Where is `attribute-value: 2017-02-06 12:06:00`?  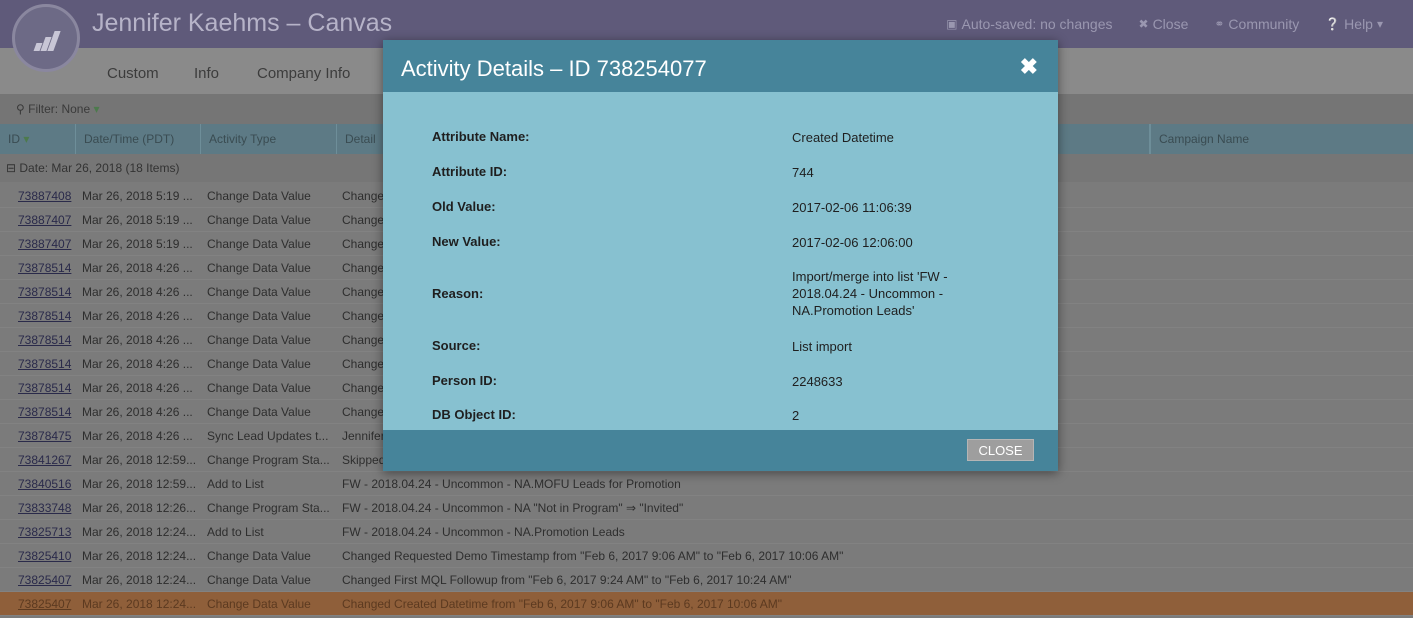 attribute-value: 2017-02-06 12:06:00 is located at coordinates (852, 242).